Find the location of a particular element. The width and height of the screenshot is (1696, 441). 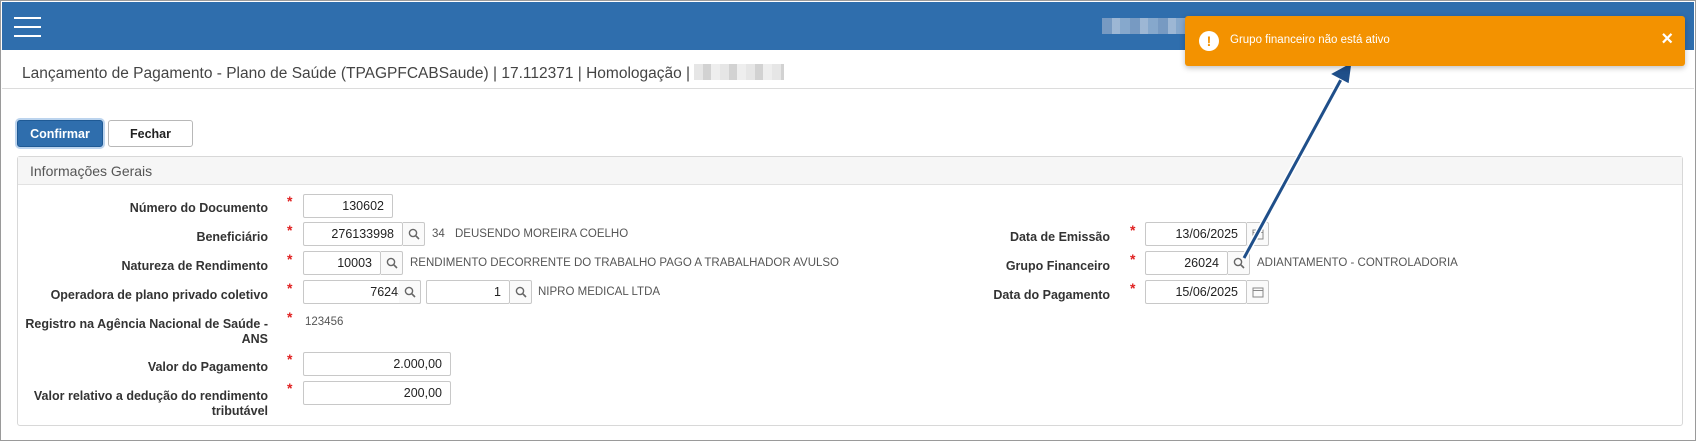

natureza-input: 10003 is located at coordinates (342, 263).